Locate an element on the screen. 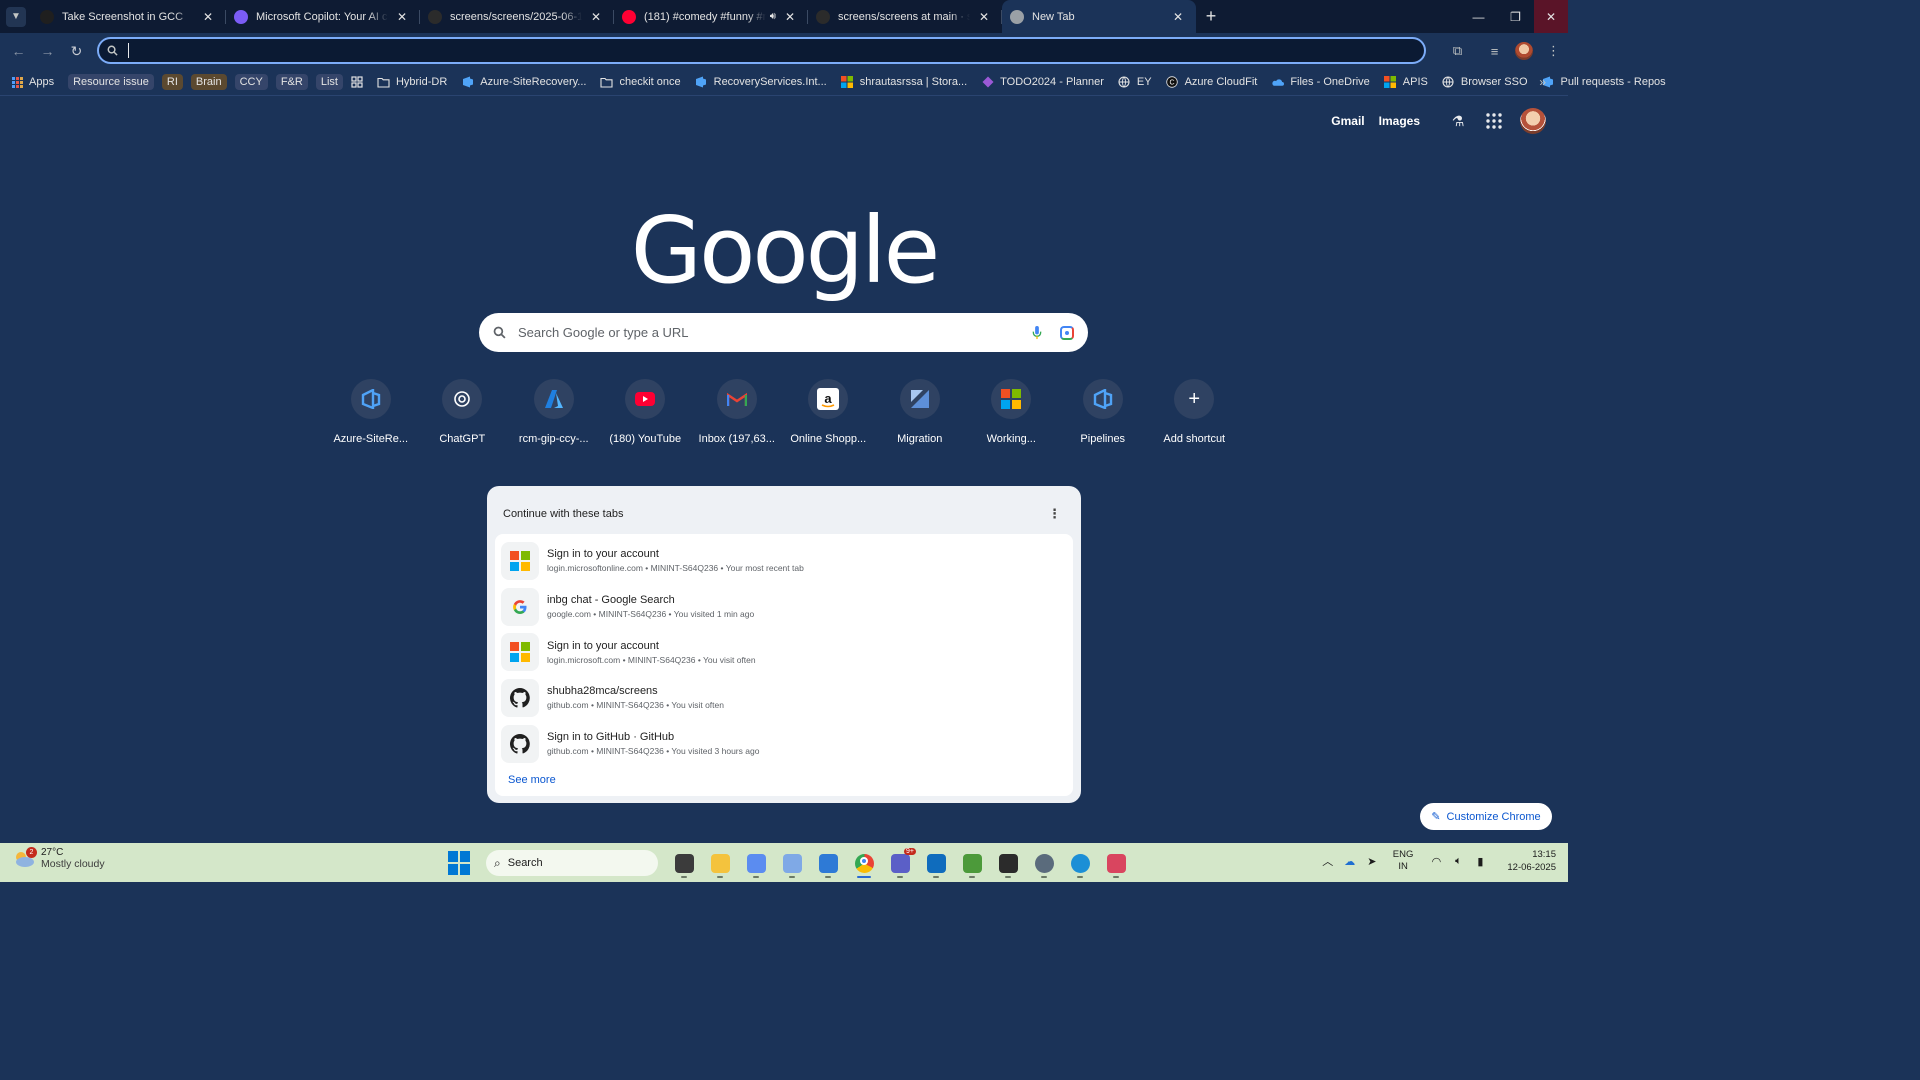 This screenshot has height=1080, width=1920. bookmark-chip: RI is located at coordinates (172, 82).